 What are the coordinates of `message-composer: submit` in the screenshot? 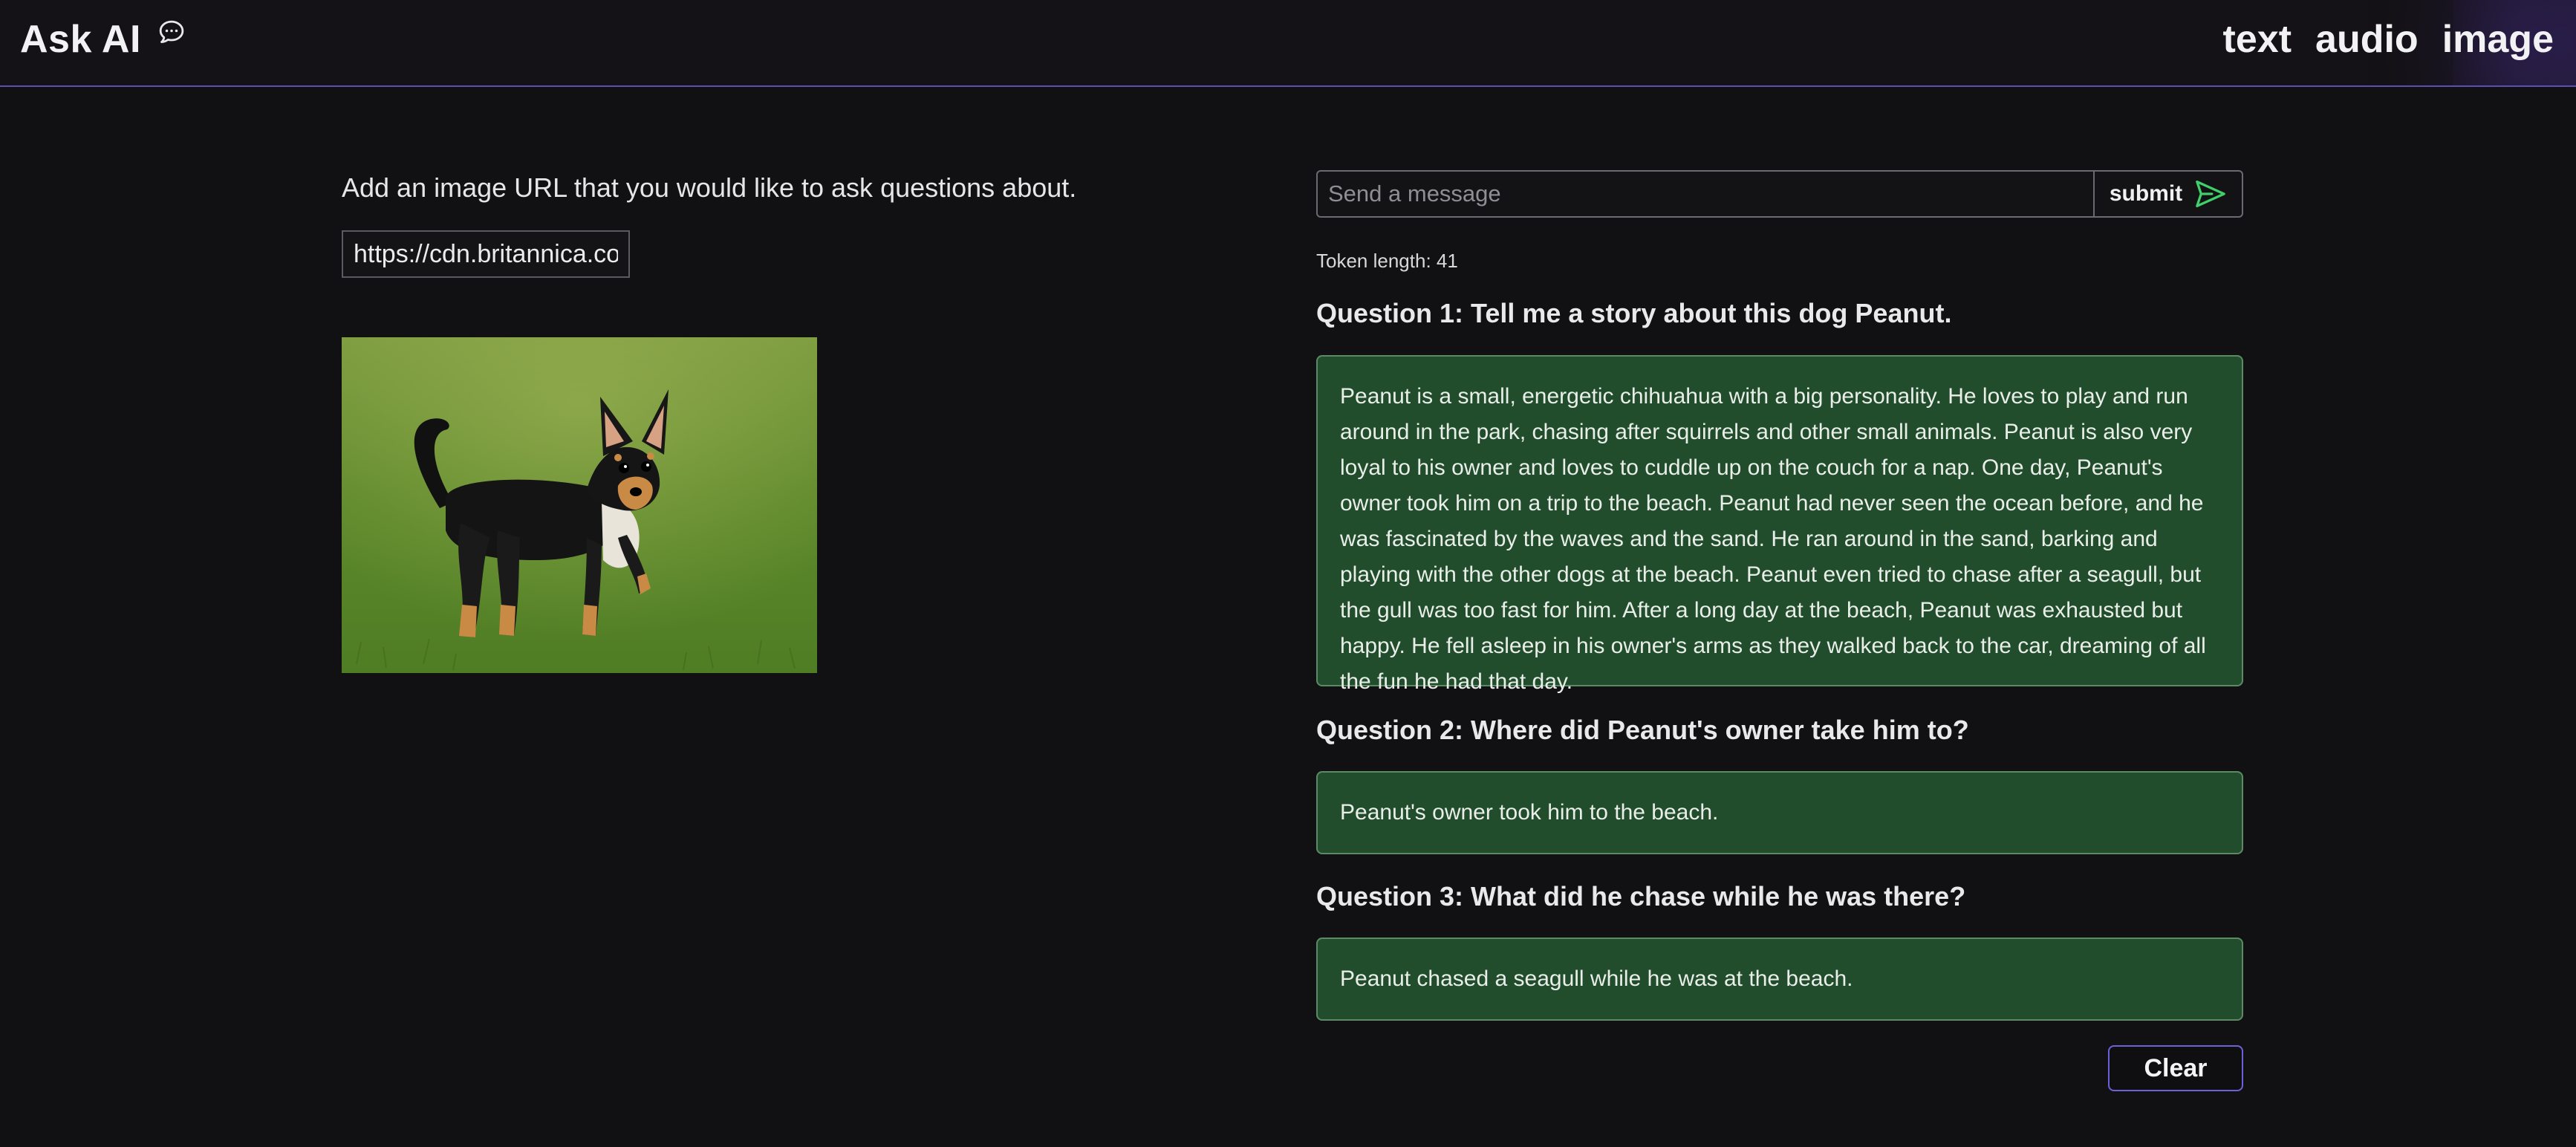 It's located at (1780, 194).